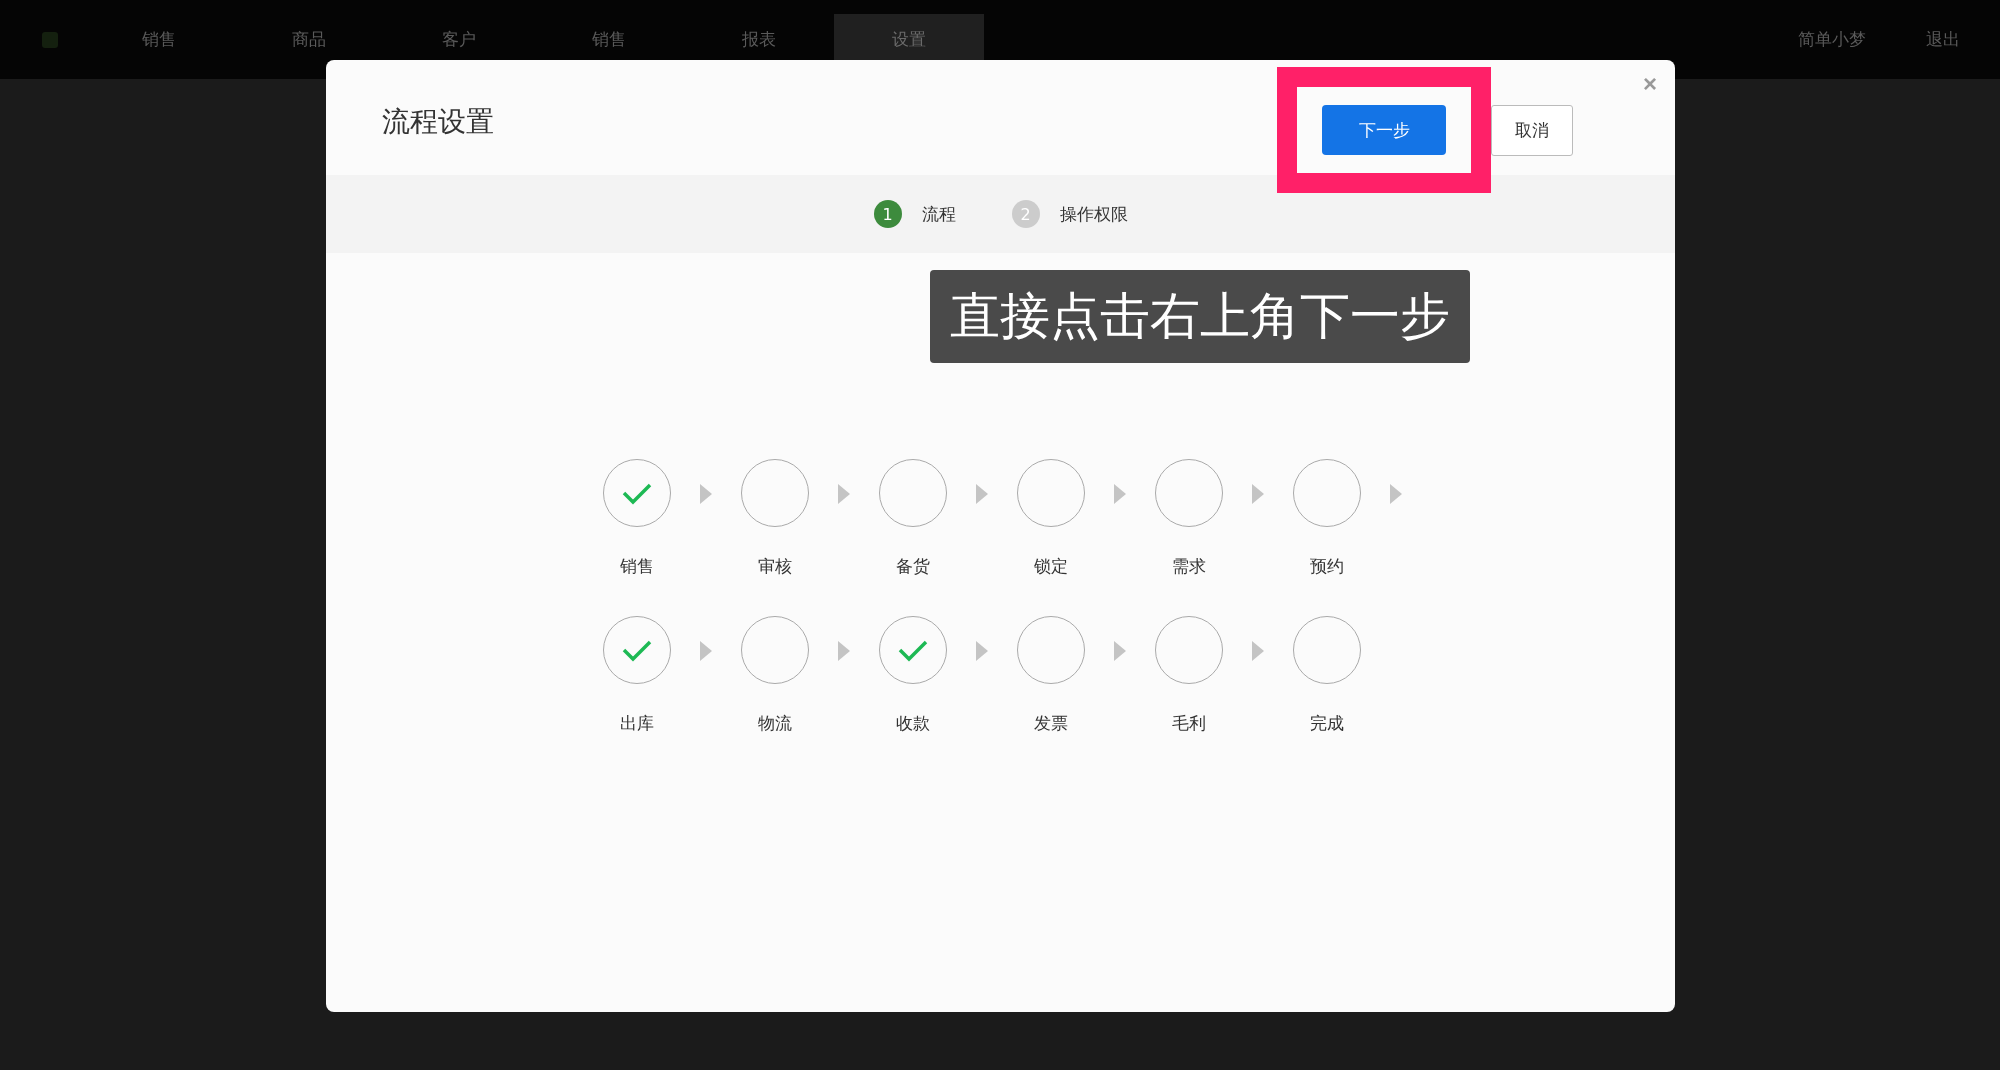 This screenshot has height=1070, width=2000. Describe the element at coordinates (438, 122) in the screenshot. I see `dialog-title: 流程设置` at that location.